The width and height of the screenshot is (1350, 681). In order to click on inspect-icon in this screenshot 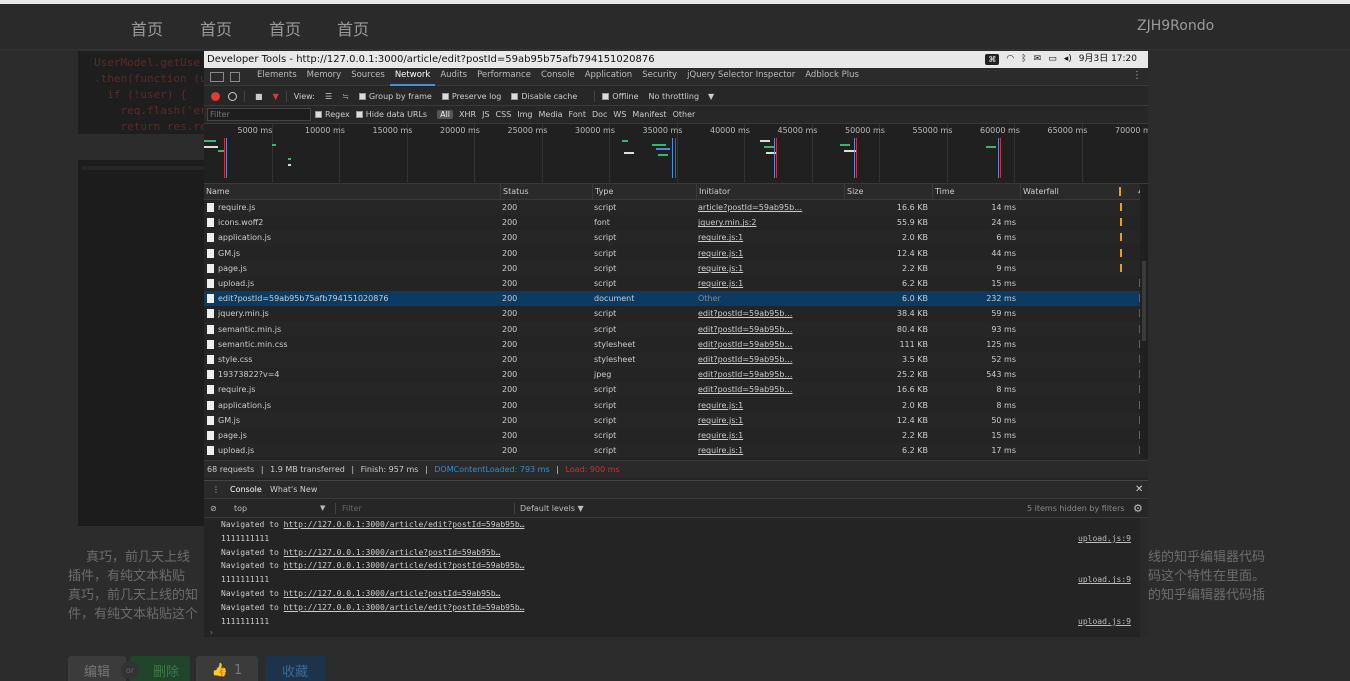, I will do `click(217, 76)`.